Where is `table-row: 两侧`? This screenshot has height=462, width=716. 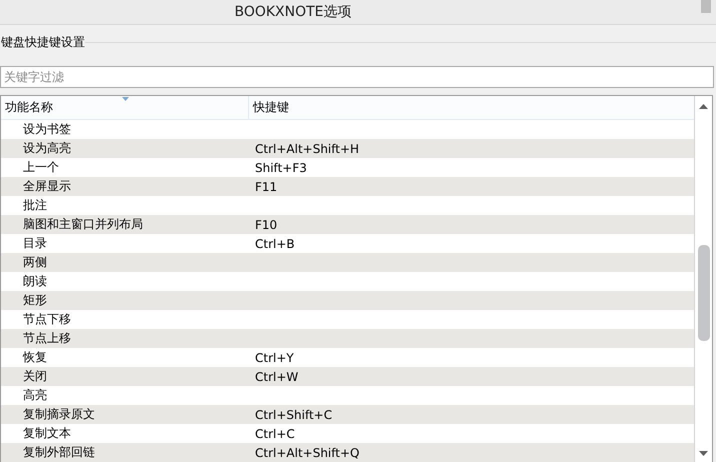 table-row: 两侧 is located at coordinates (347, 262).